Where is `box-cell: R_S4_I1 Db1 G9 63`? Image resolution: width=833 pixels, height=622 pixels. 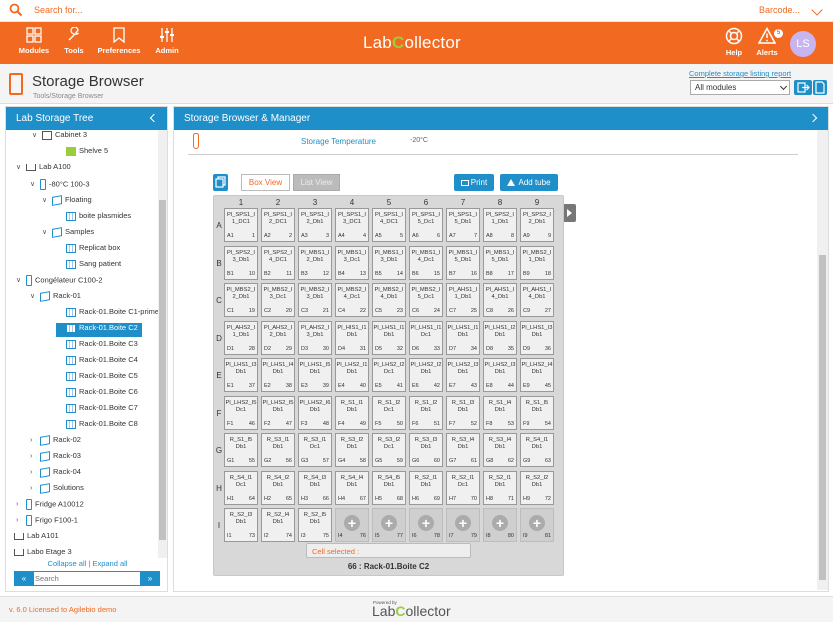 box-cell: R_S4_I1 Db1 G9 63 is located at coordinates (537, 450).